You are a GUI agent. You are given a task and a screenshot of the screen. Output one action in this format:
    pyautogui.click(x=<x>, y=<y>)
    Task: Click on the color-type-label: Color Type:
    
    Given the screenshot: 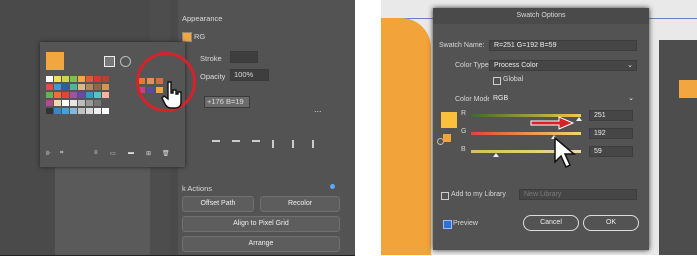 What is the action you would take?
    pyautogui.click(x=473, y=65)
    